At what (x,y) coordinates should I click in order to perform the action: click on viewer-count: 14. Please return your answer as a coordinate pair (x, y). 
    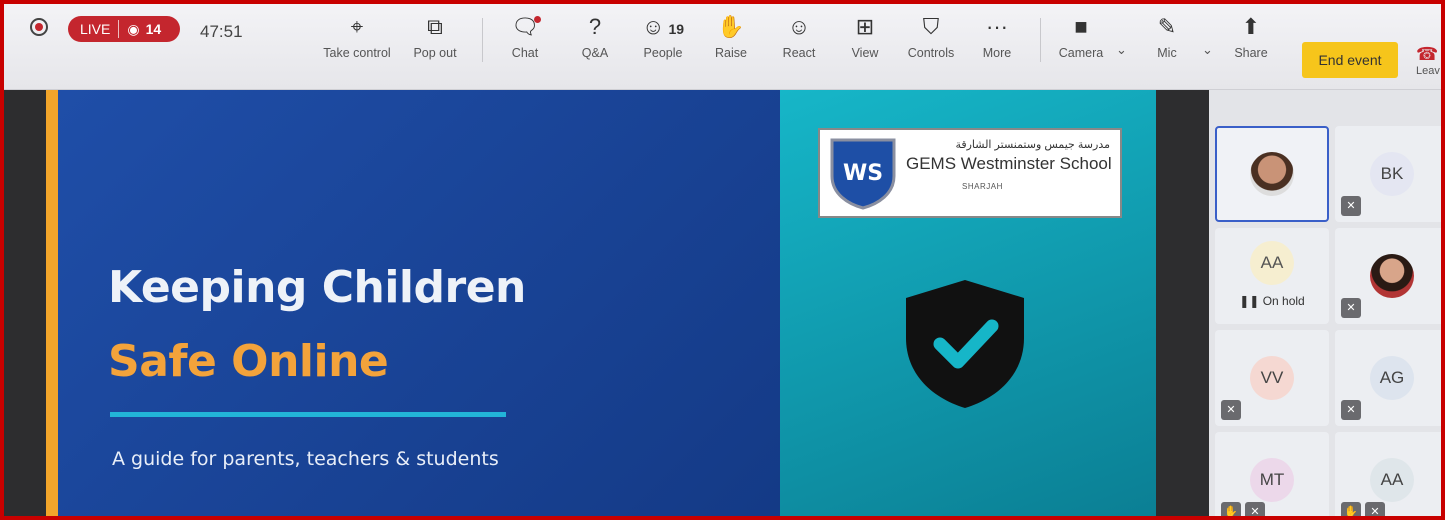
    Looking at the image, I should click on (153, 29).